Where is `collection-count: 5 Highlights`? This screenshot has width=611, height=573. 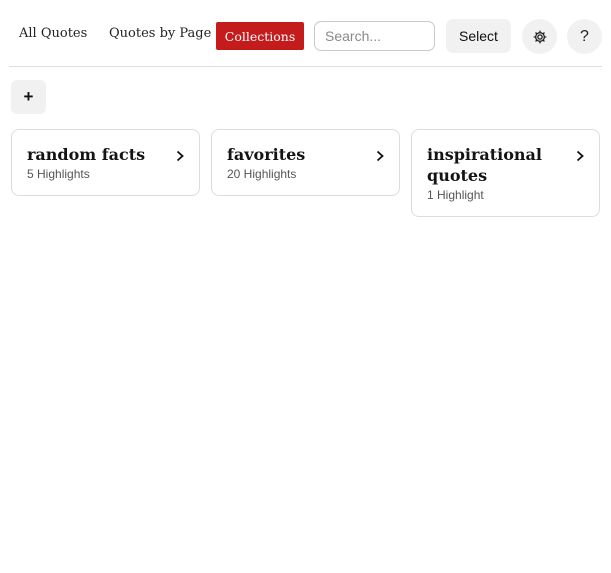 collection-count: 5 Highlights is located at coordinates (58, 174).